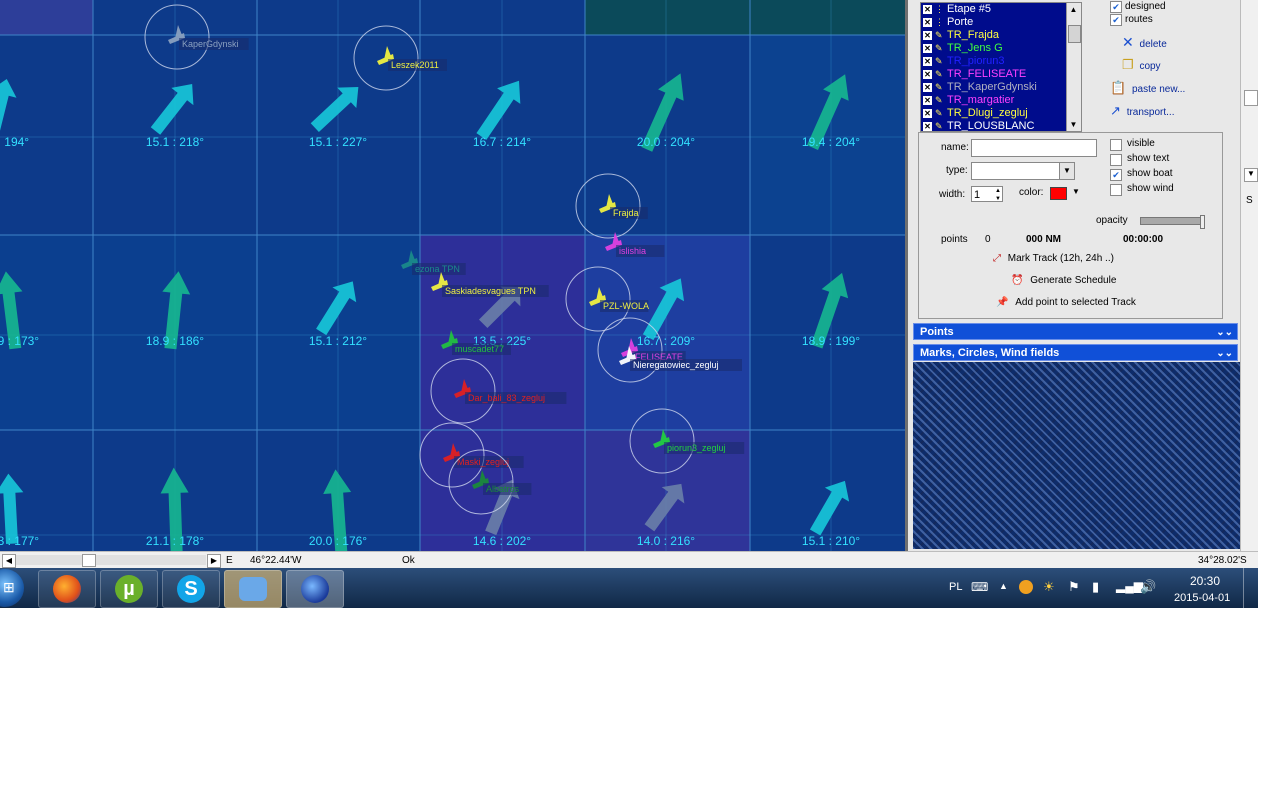 The image size is (1280, 800). I want to click on language-indicator: PL, so click(955, 587).